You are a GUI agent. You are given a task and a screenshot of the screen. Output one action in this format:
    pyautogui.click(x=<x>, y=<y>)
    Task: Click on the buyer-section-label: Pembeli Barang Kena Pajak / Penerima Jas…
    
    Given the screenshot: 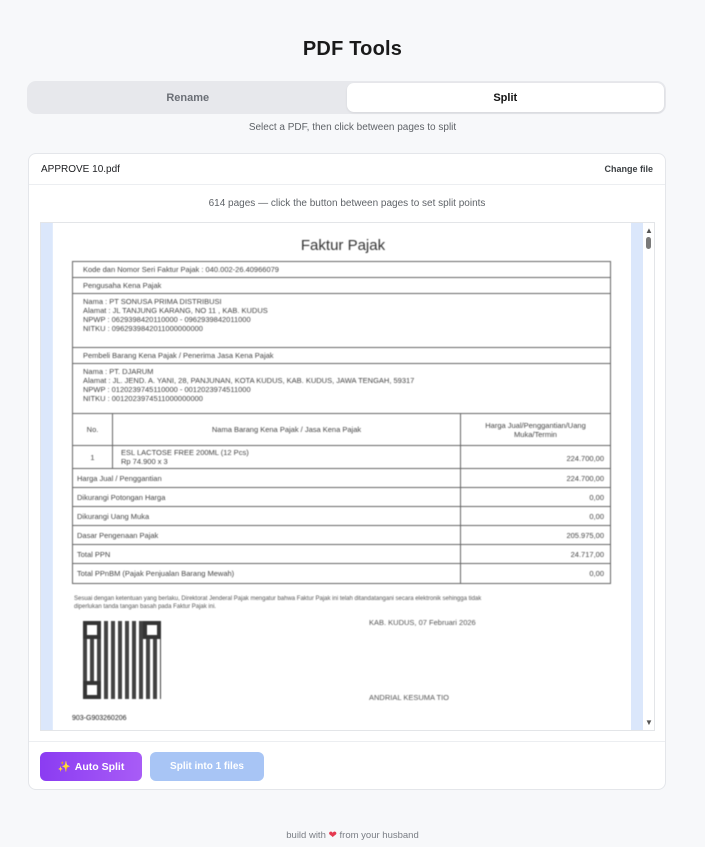 What is the action you would take?
    pyautogui.click(x=341, y=356)
    